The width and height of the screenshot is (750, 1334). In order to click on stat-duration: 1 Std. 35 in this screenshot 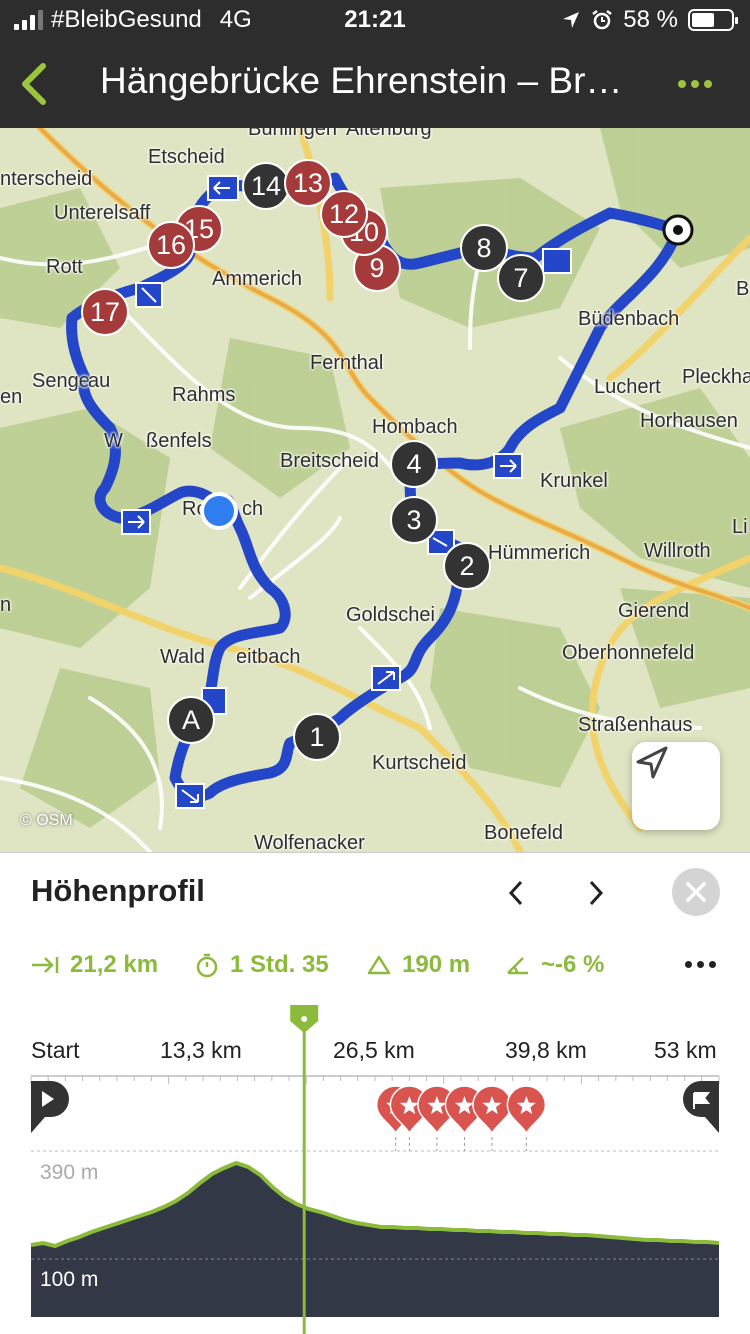, I will do `click(261, 965)`.